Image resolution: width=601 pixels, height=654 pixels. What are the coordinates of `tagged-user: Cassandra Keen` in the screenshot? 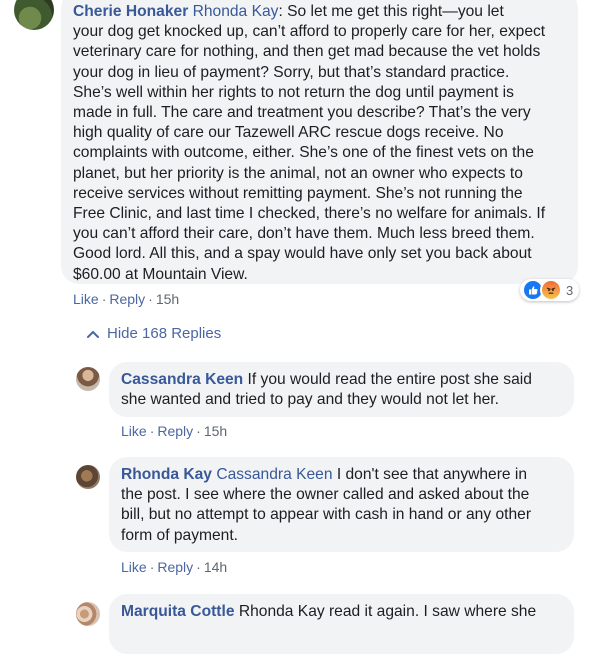 It's located at (274, 474).